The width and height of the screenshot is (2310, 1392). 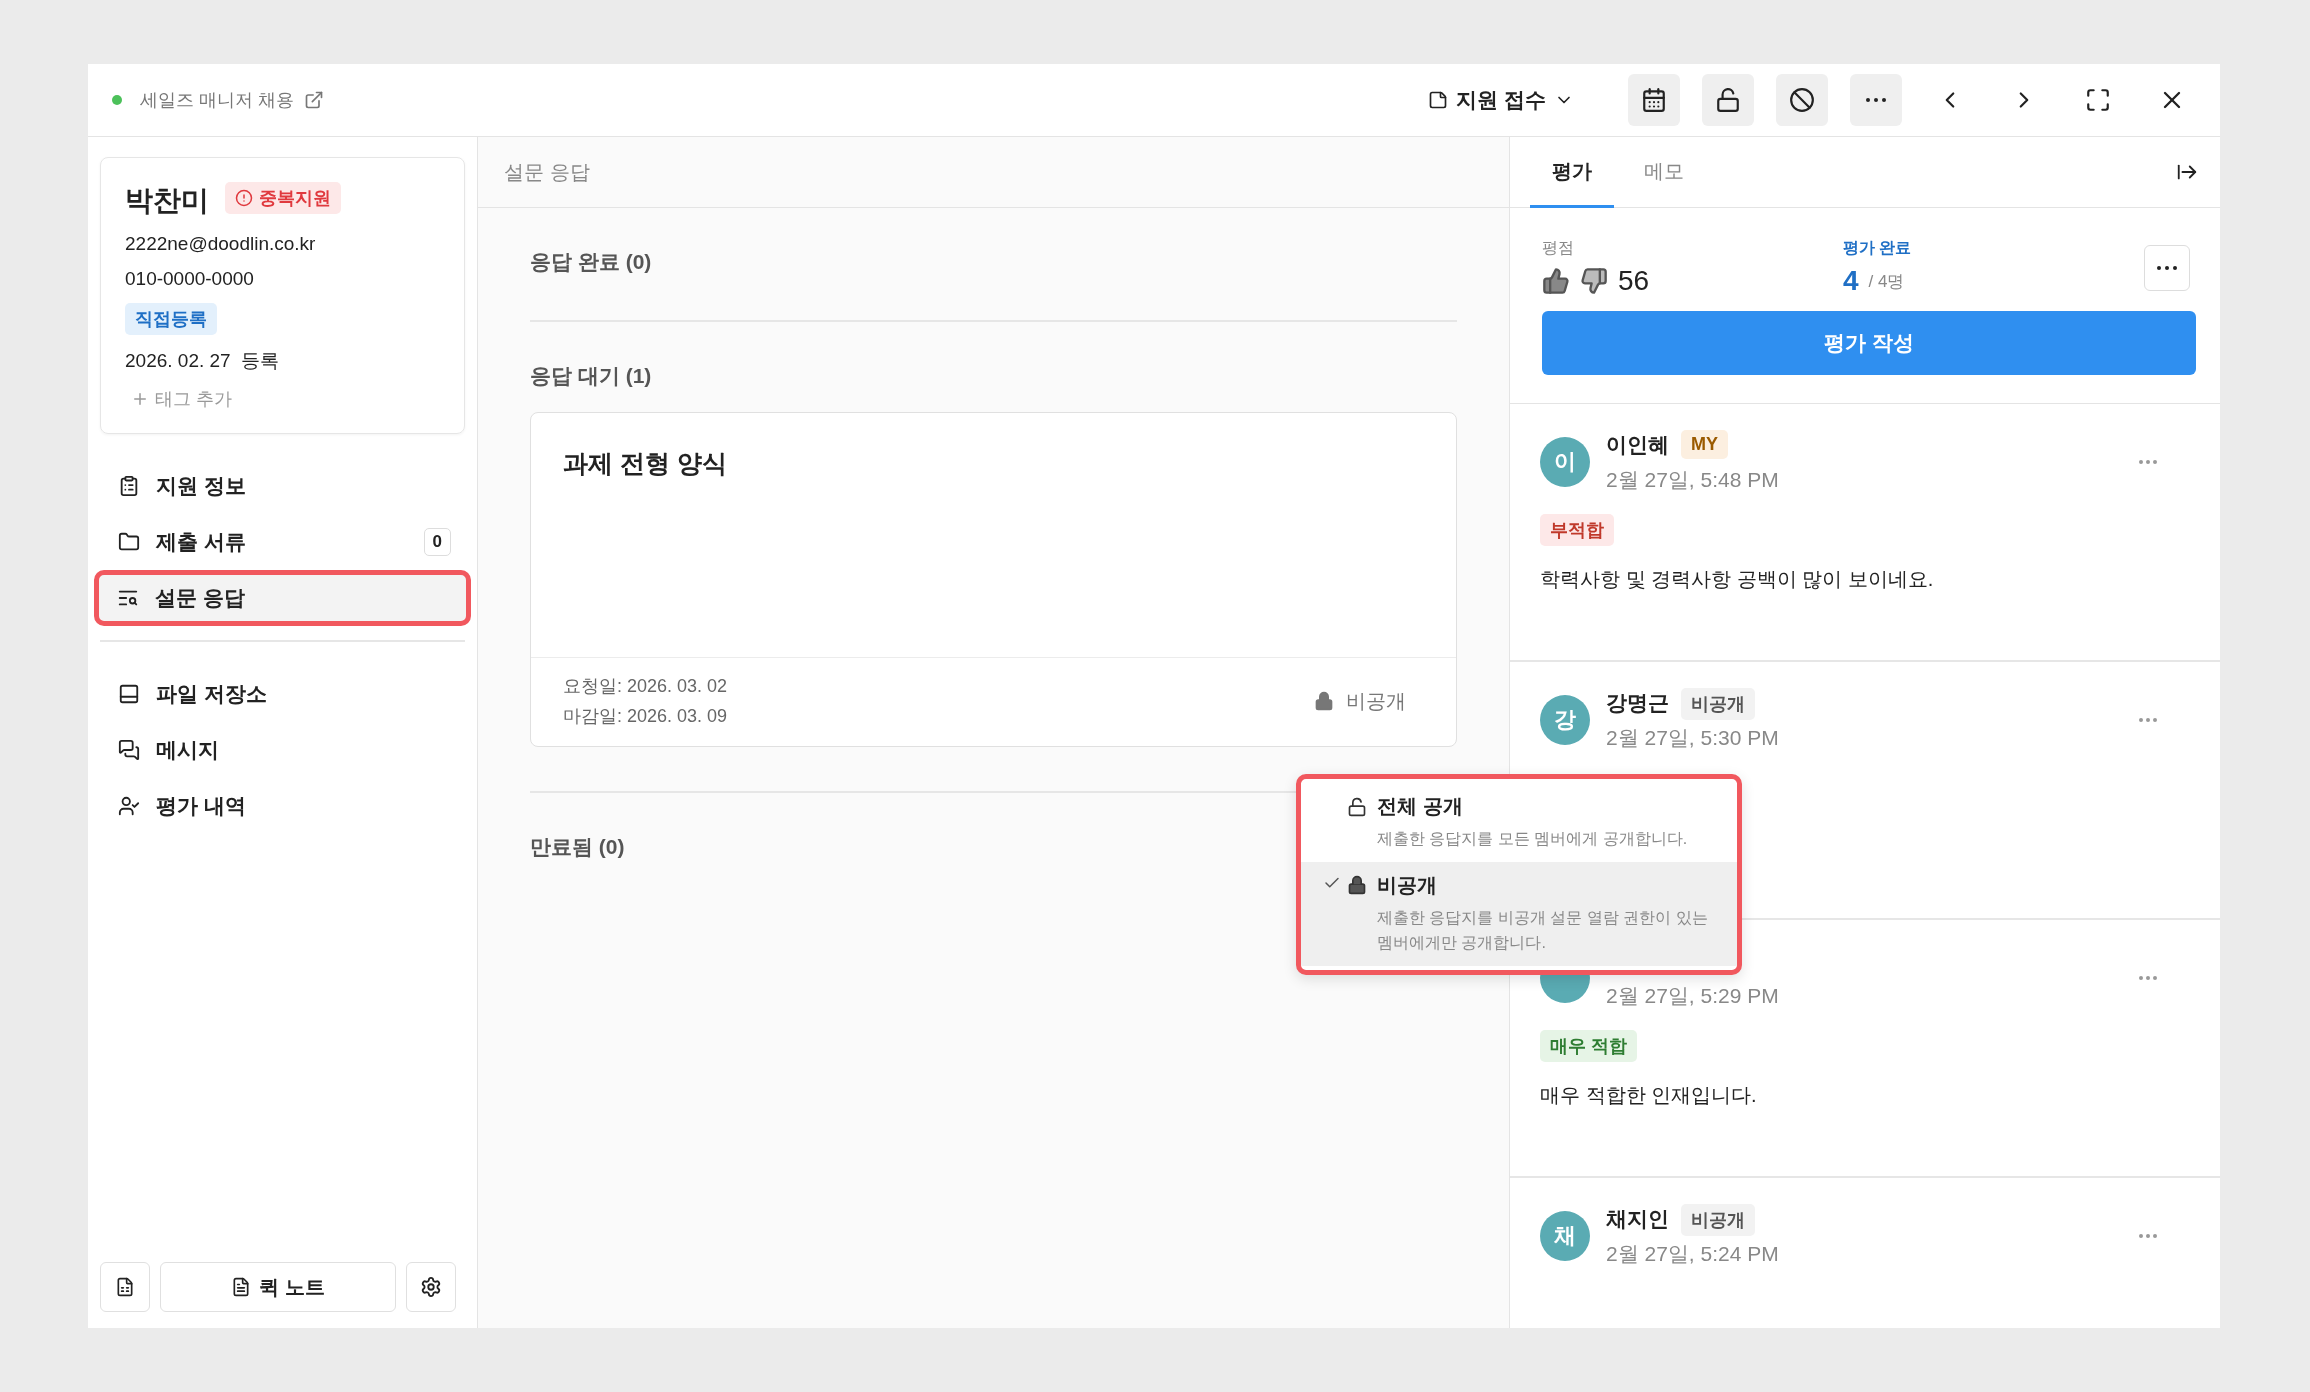 I want to click on score-label: 평점, so click(x=1558, y=248).